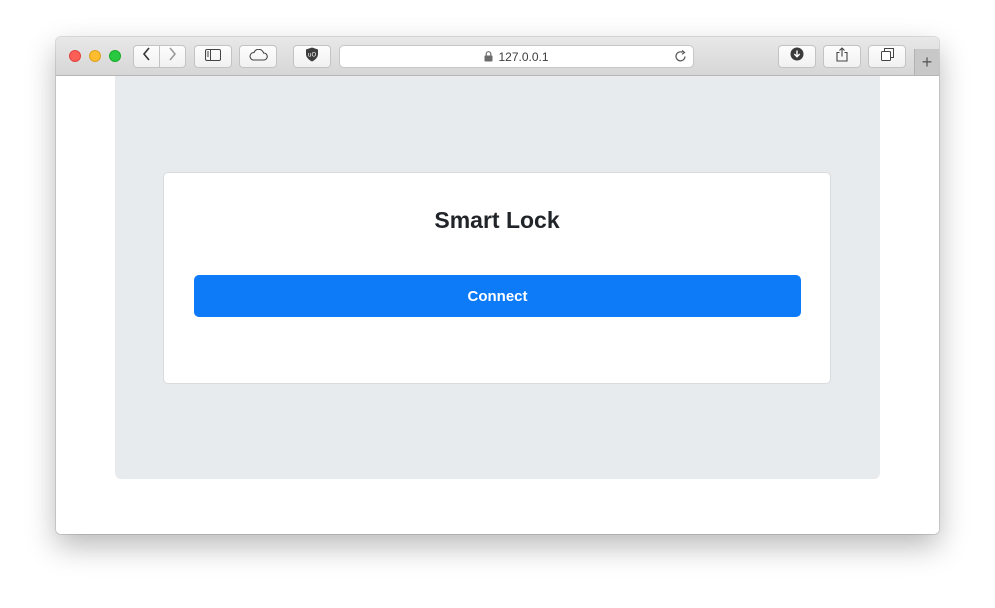  I want to click on downloads-button, so click(797, 56).